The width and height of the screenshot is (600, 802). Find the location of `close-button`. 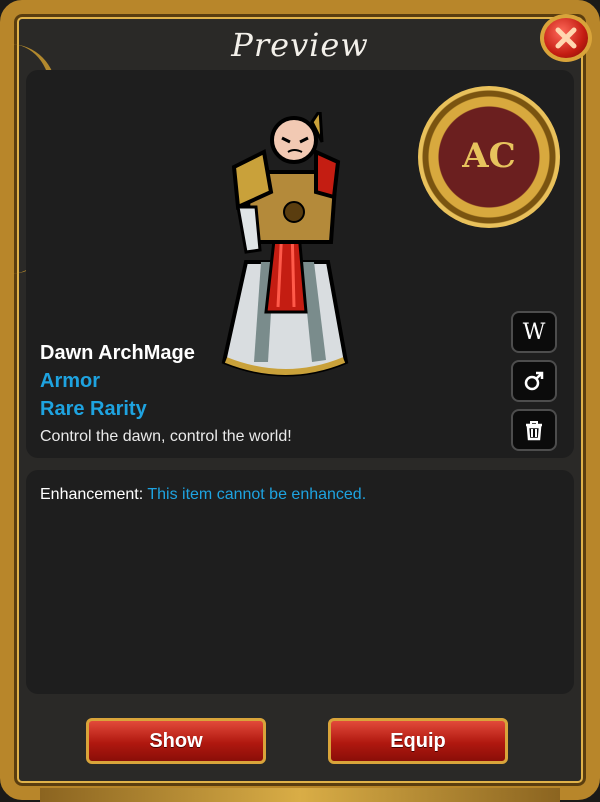

close-button is located at coordinates (566, 38).